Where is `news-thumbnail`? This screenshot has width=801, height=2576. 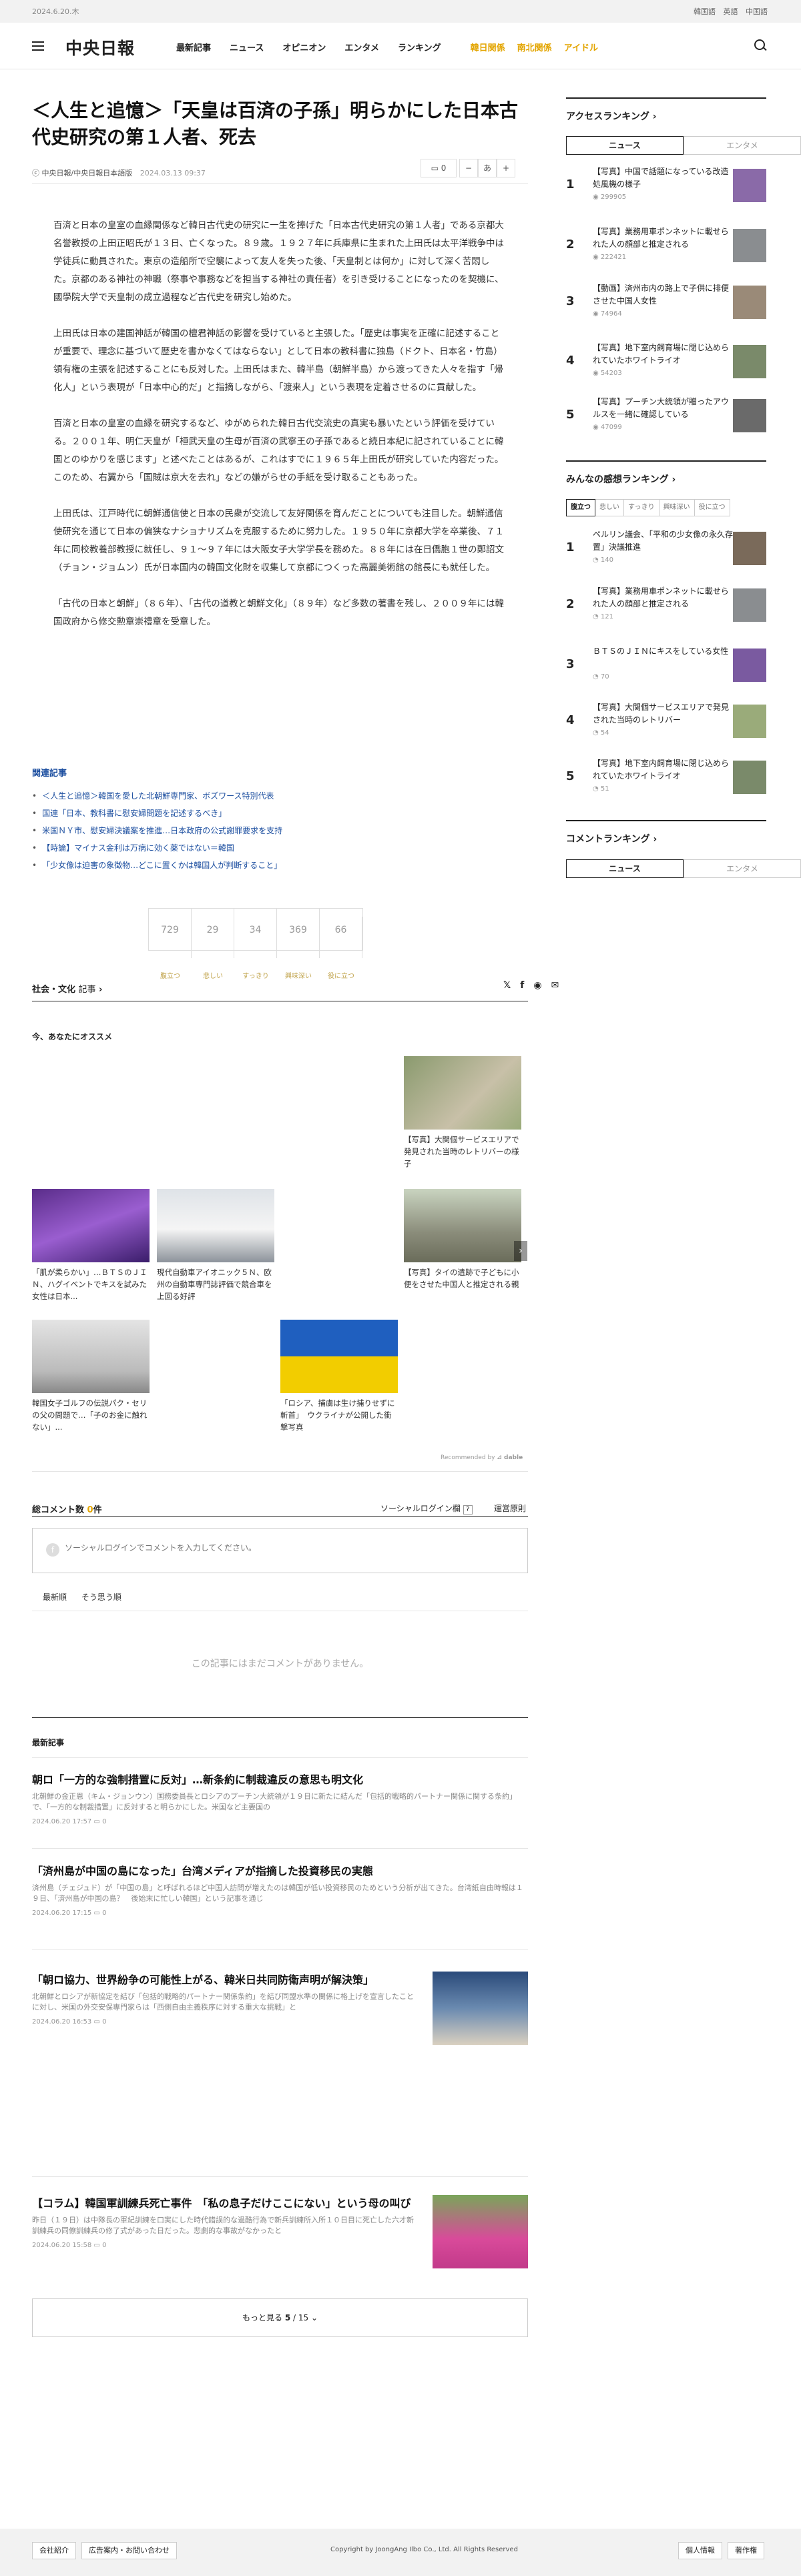 news-thumbnail is located at coordinates (480, 2008).